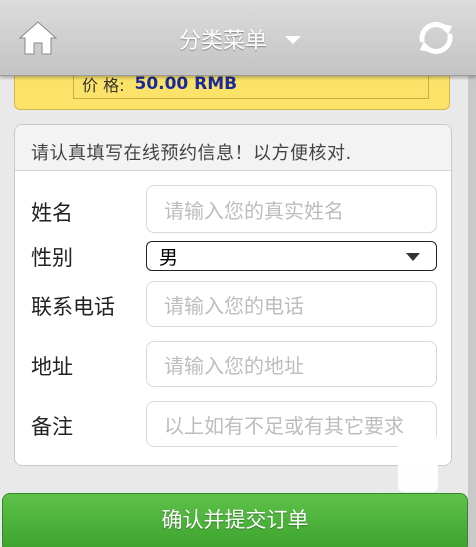  I want to click on form-notice: 请认真填写在线预约信息！以方便核对., so click(233, 148).